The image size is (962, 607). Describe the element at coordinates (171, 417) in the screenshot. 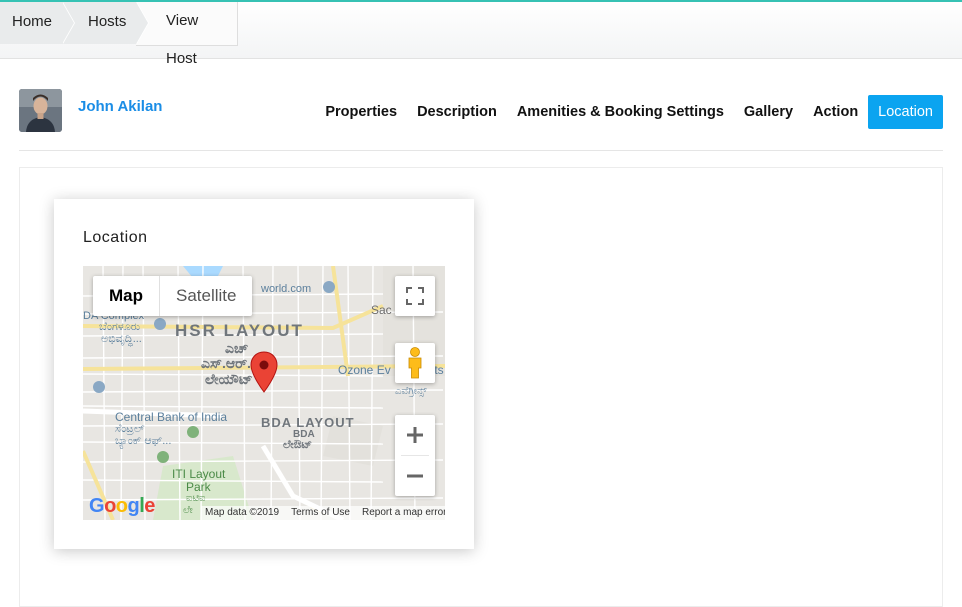

I see `map-label-cbi: Central Bank of India` at that location.